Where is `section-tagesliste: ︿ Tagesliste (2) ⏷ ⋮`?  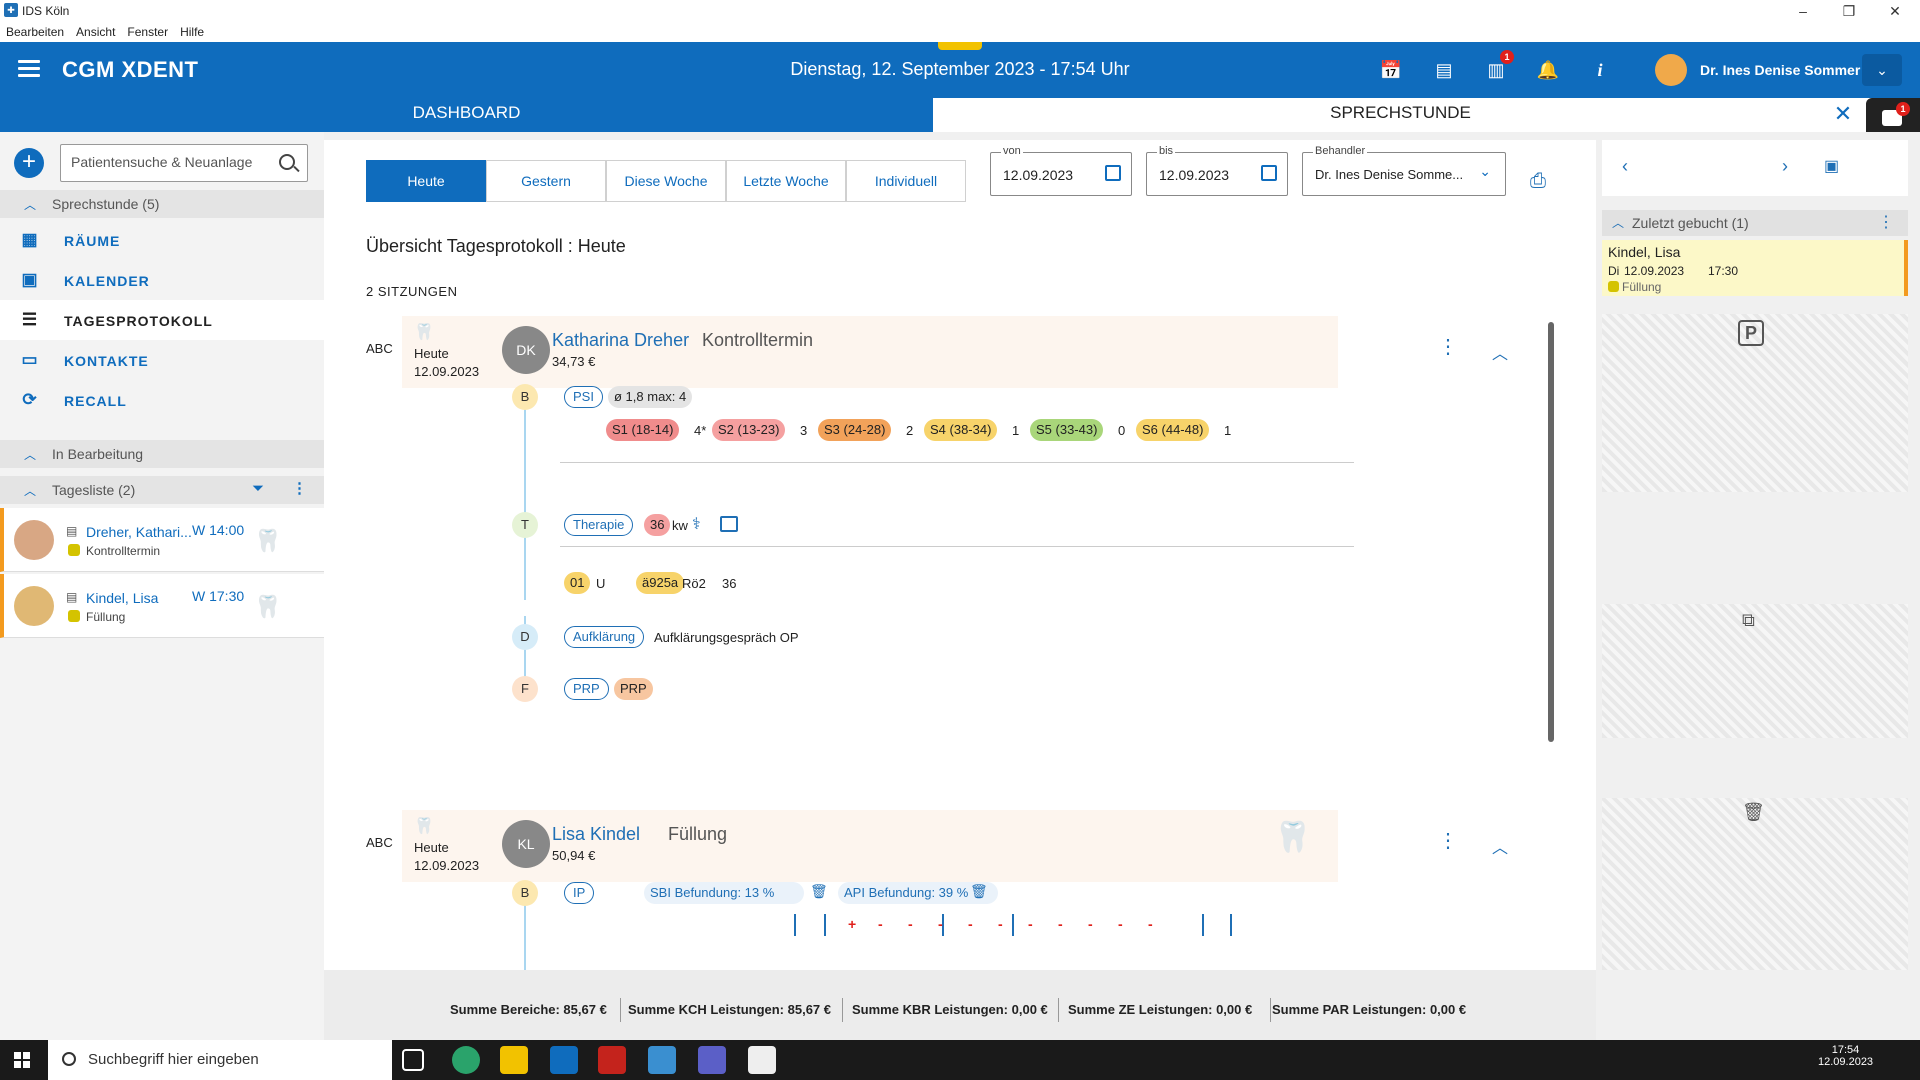
section-tagesliste: ︿ Tagesliste (2) ⏷ ⋮ is located at coordinates (162, 490).